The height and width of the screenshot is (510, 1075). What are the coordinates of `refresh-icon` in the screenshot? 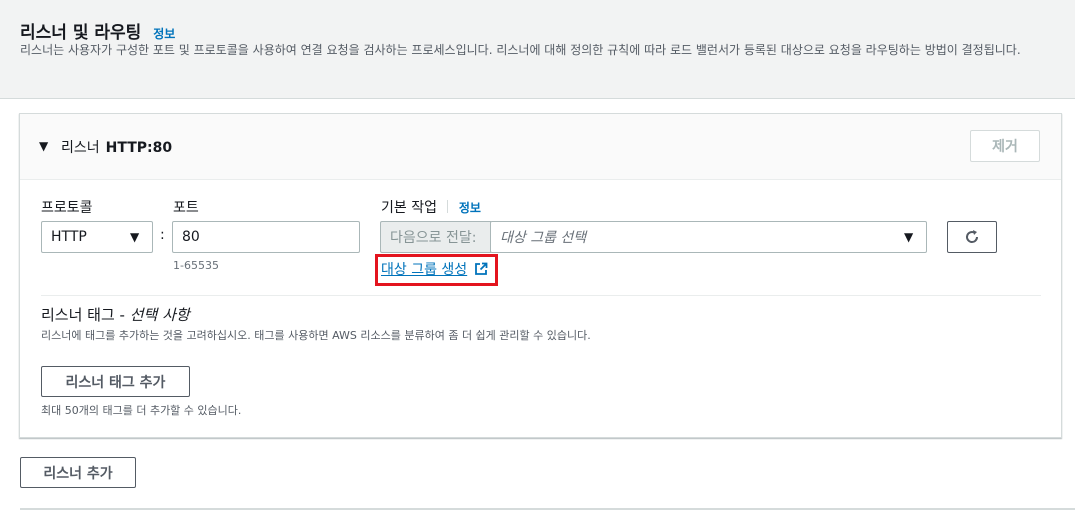 It's located at (972, 236).